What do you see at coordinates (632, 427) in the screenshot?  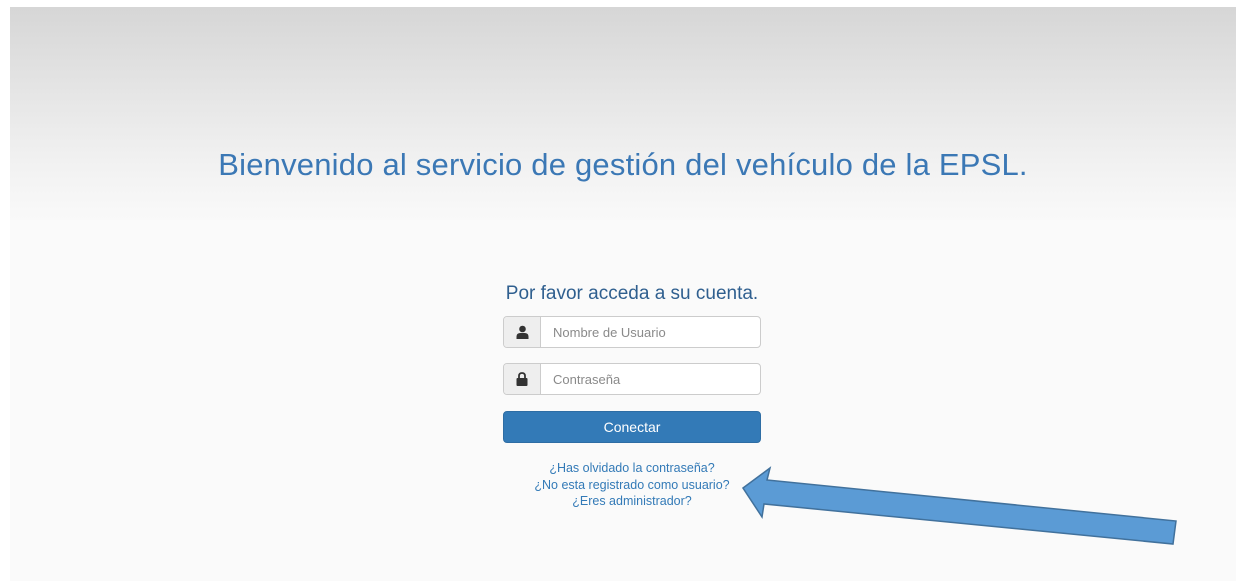 I see `connect-button: Conectar` at bounding box center [632, 427].